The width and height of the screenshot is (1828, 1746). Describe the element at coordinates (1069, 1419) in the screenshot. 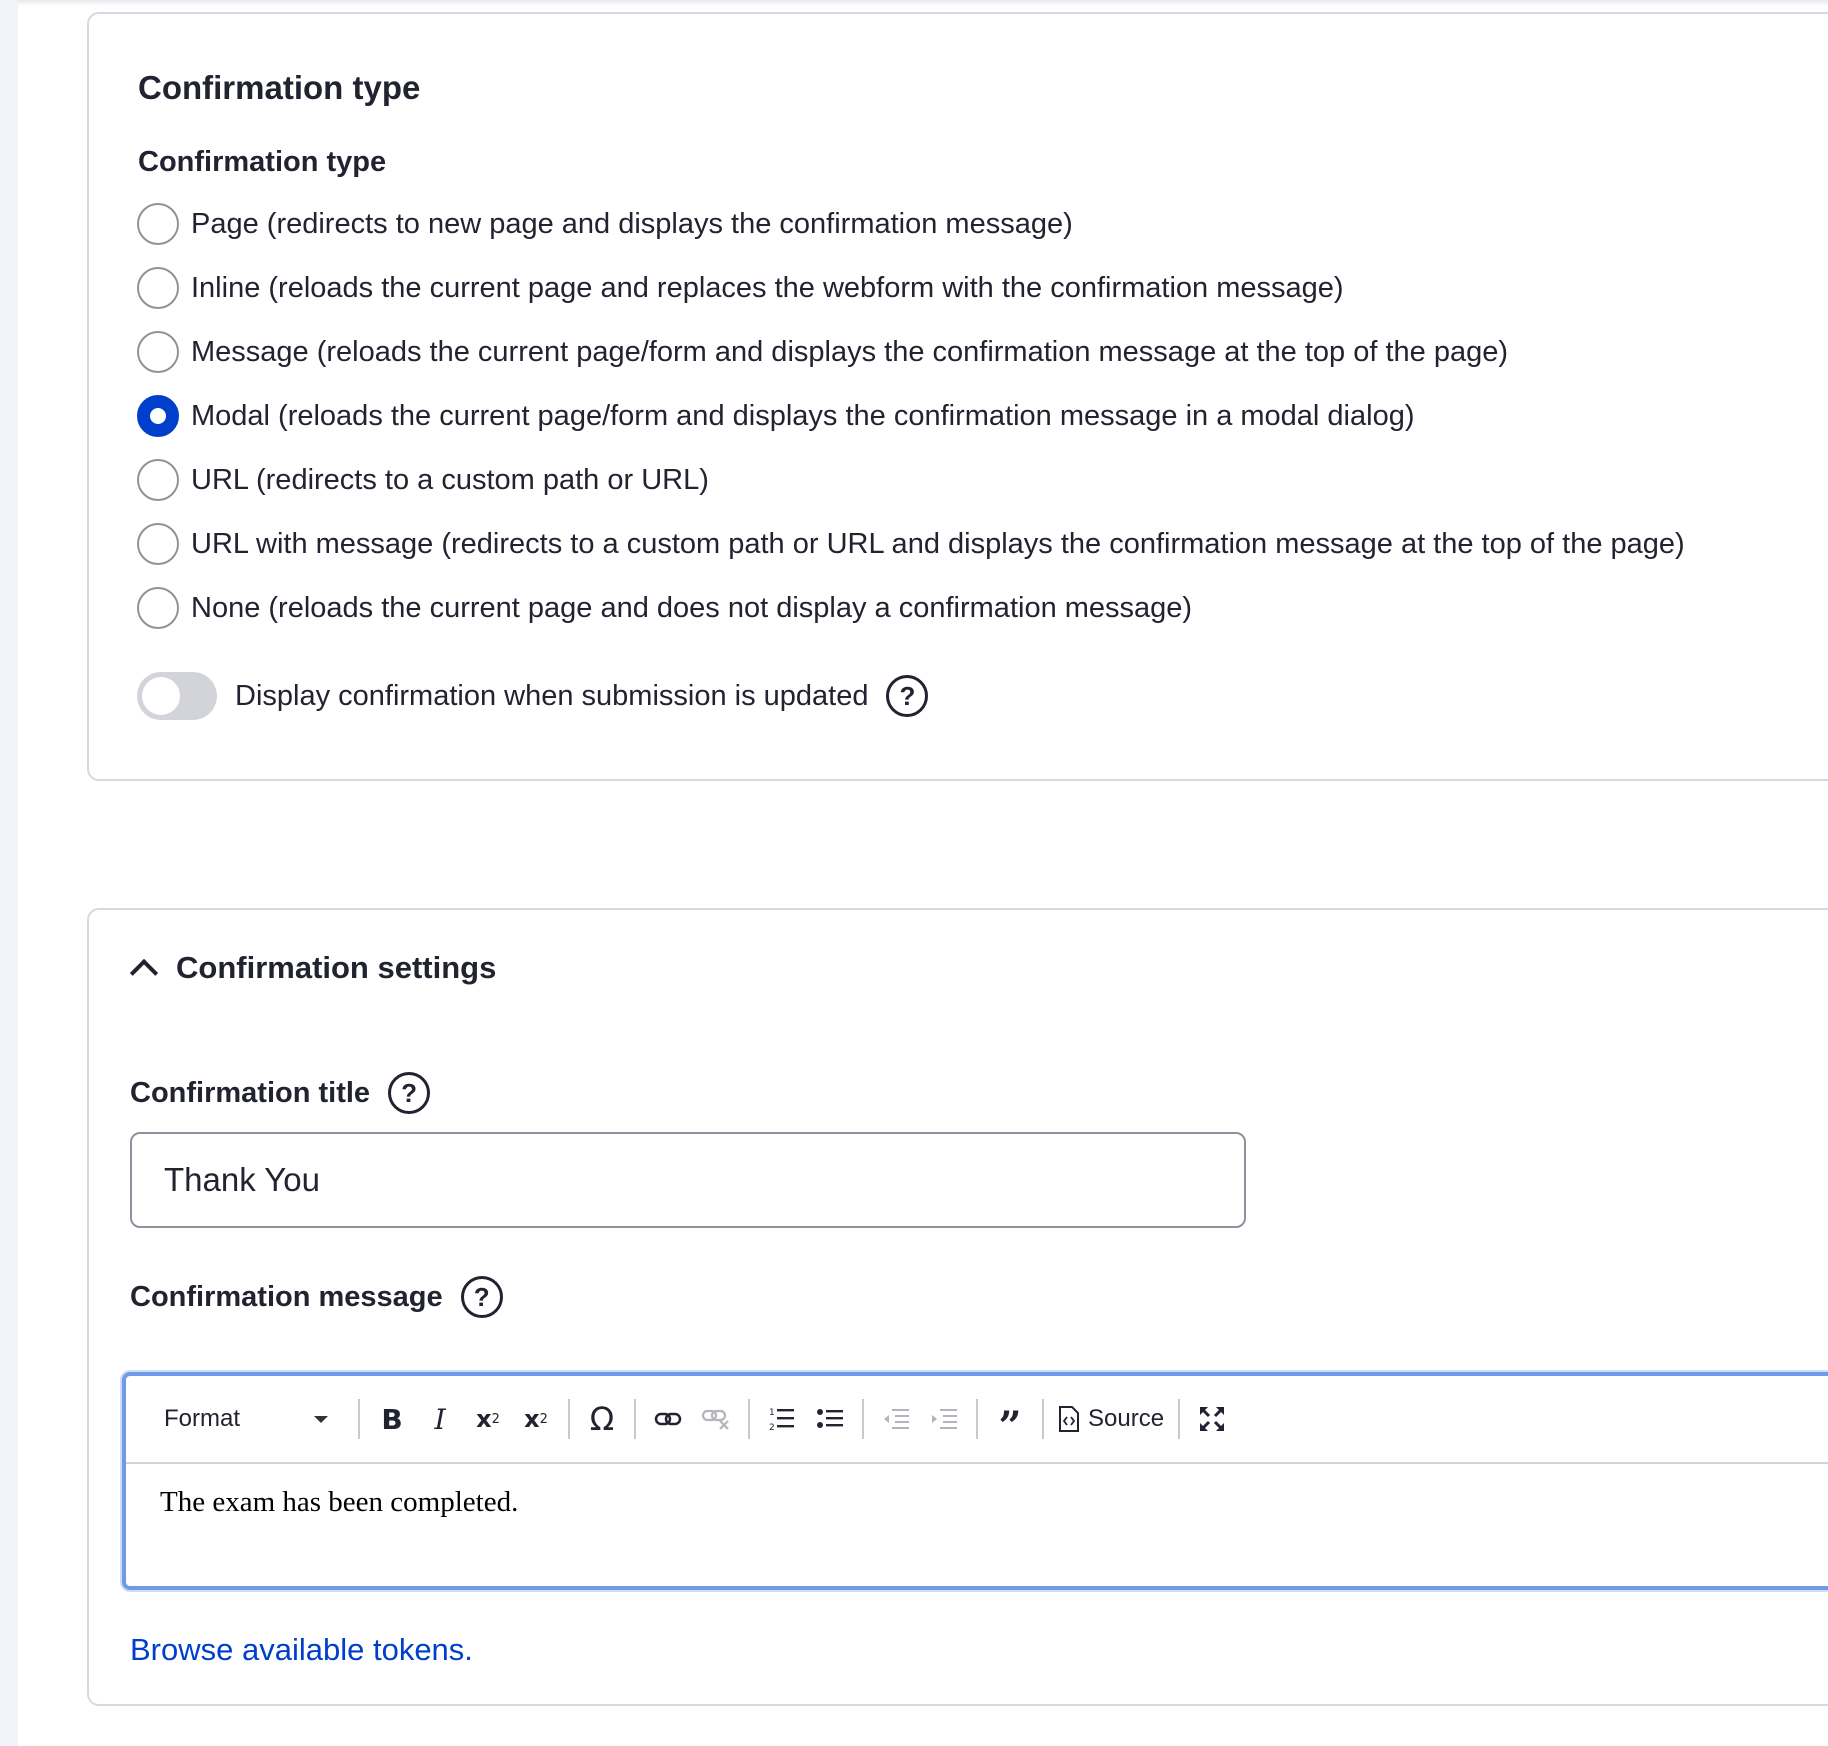

I see `source-code-icon` at that location.